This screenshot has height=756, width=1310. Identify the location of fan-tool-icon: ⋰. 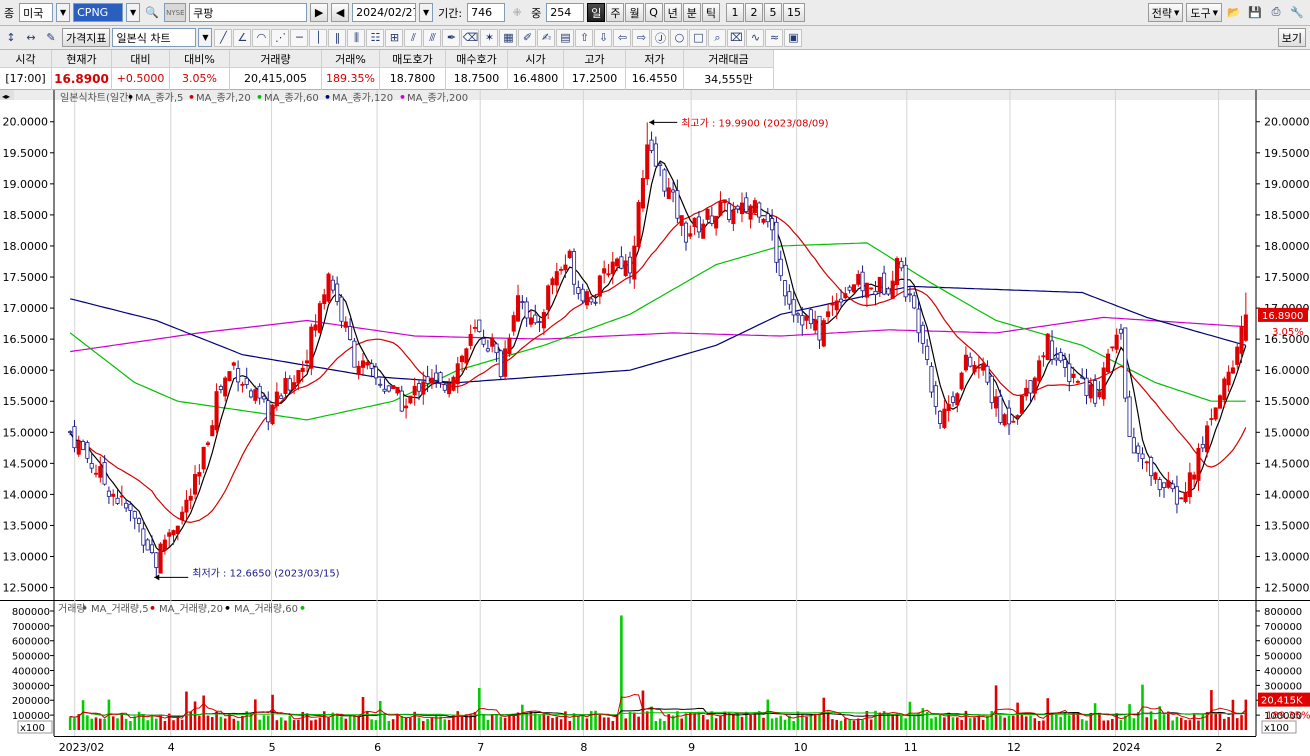
(280, 37).